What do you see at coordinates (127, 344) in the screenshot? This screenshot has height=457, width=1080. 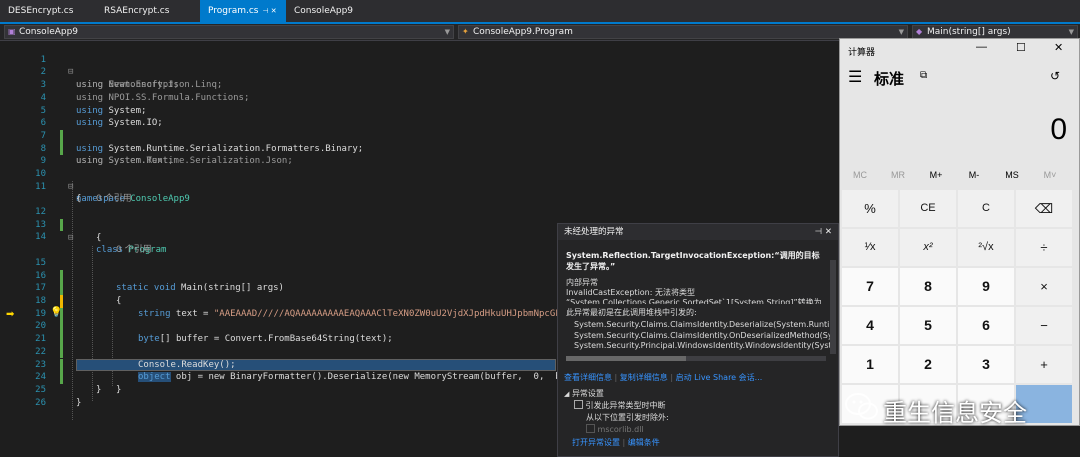 I see `code-line-21: 21 Console.ReadKey();` at bounding box center [127, 344].